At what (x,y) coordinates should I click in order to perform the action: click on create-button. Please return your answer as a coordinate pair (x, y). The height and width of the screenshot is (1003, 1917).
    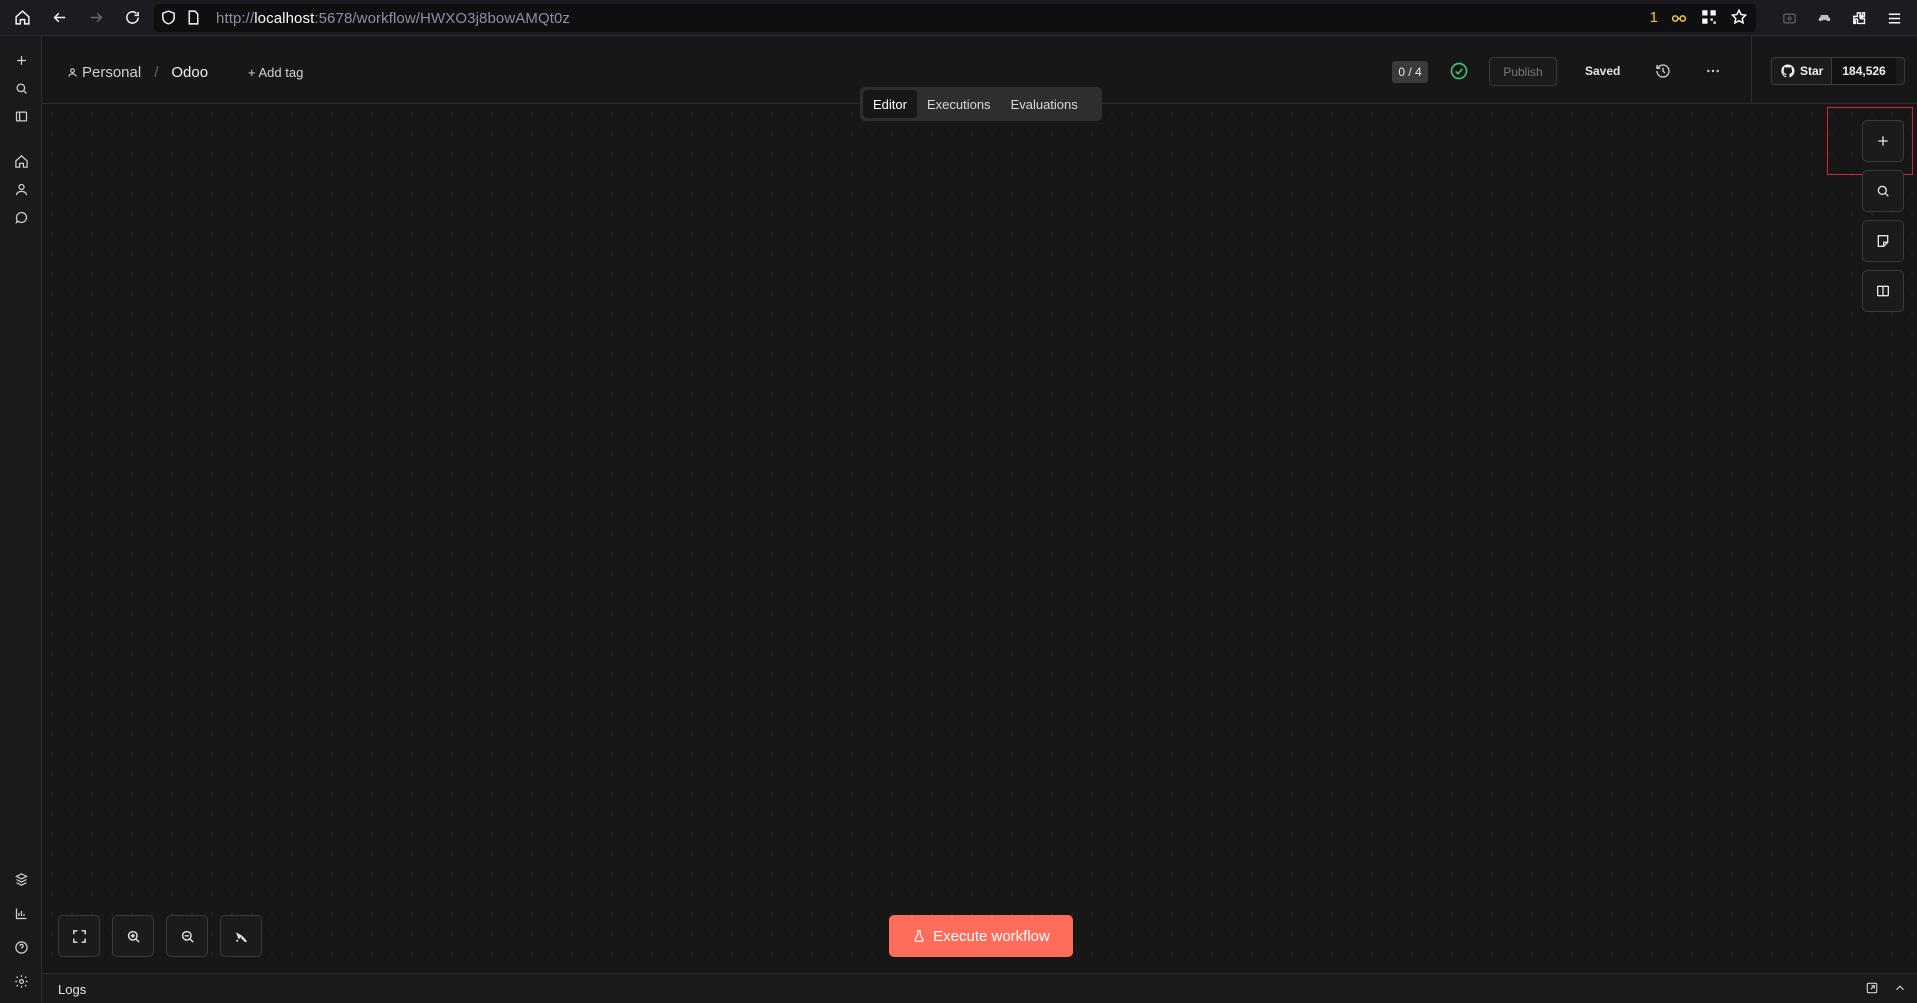
    Looking at the image, I should click on (21, 60).